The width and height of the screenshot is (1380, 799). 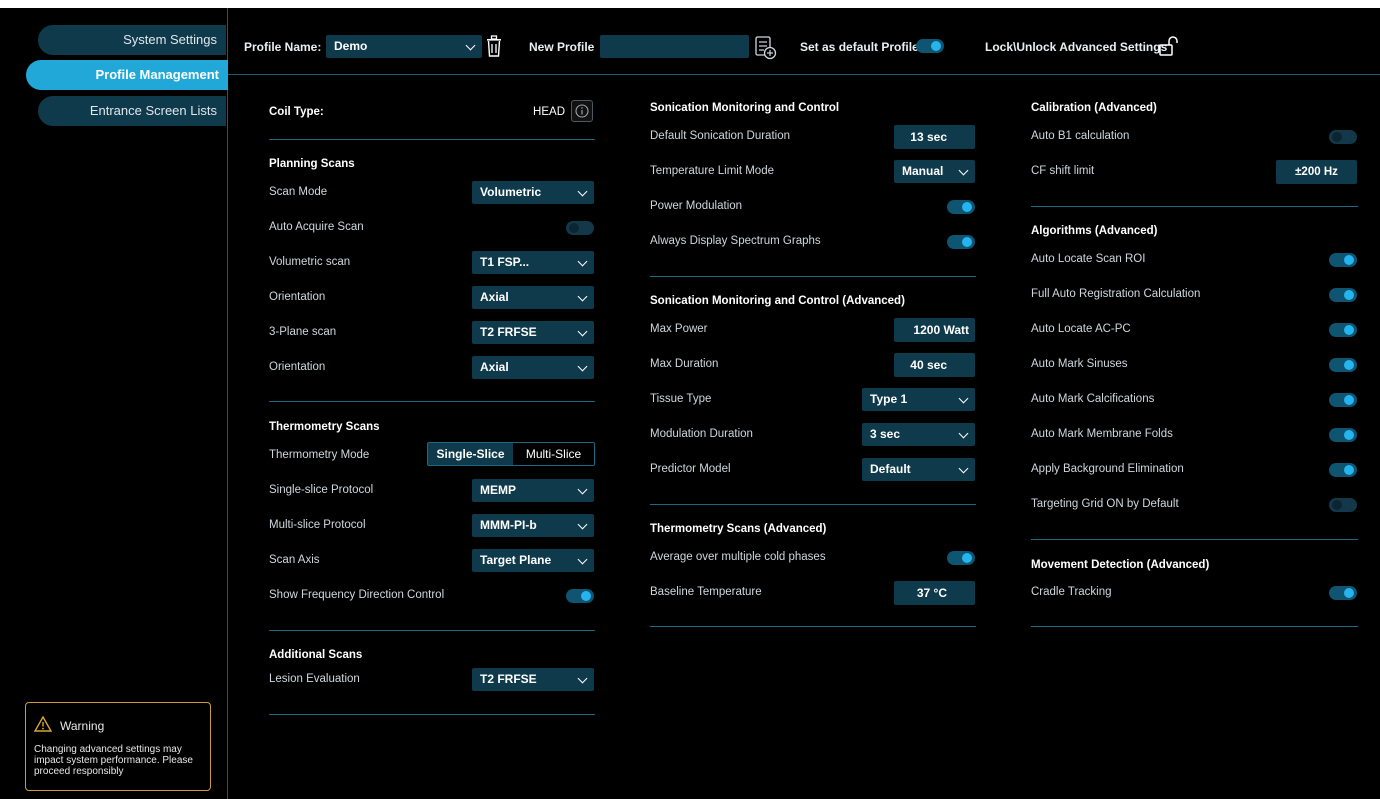 What do you see at coordinates (432, 491) in the screenshot?
I see `single-slice-row: Single-slice Protocol MEMP` at bounding box center [432, 491].